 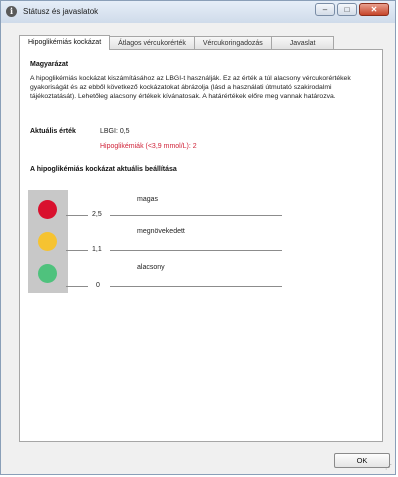 I want to click on level-low-label: alacsony, so click(x=151, y=267).